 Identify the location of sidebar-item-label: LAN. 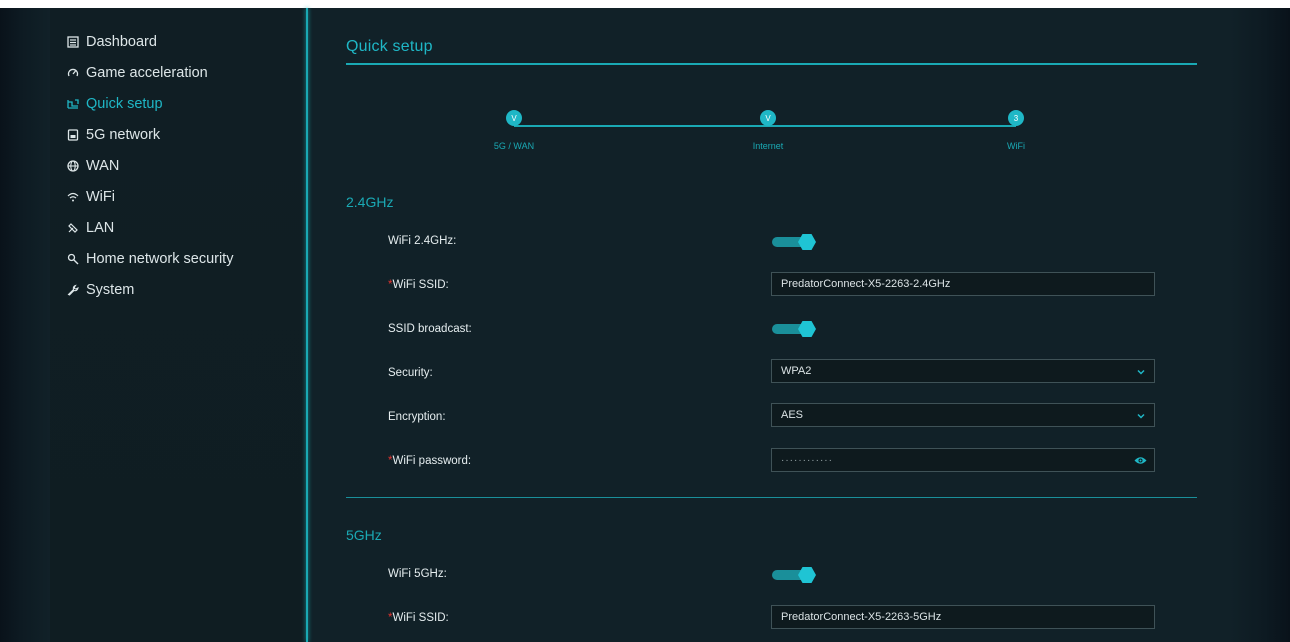
(100, 228).